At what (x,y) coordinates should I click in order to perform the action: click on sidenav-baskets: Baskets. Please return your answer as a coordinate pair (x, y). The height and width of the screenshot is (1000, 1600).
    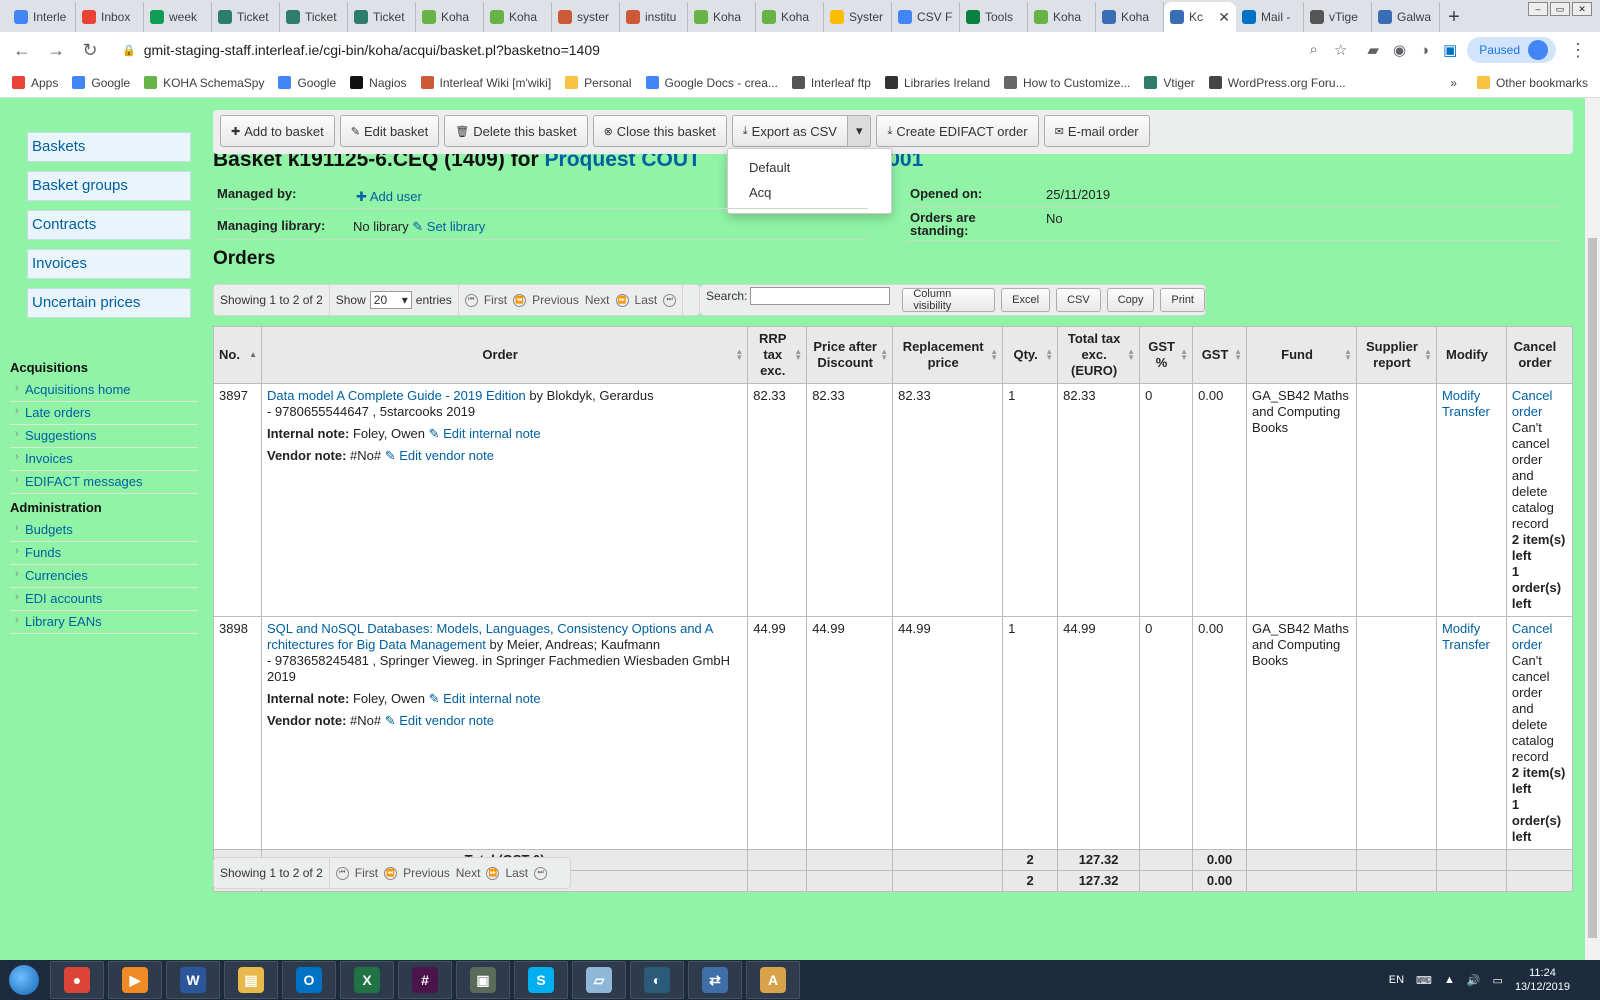
    Looking at the image, I should click on (109, 147).